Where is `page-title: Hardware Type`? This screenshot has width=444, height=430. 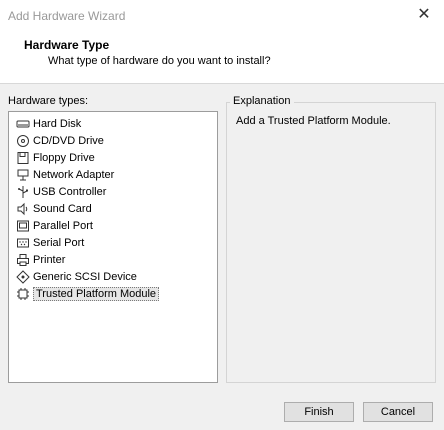 page-title: Hardware Type is located at coordinates (67, 45).